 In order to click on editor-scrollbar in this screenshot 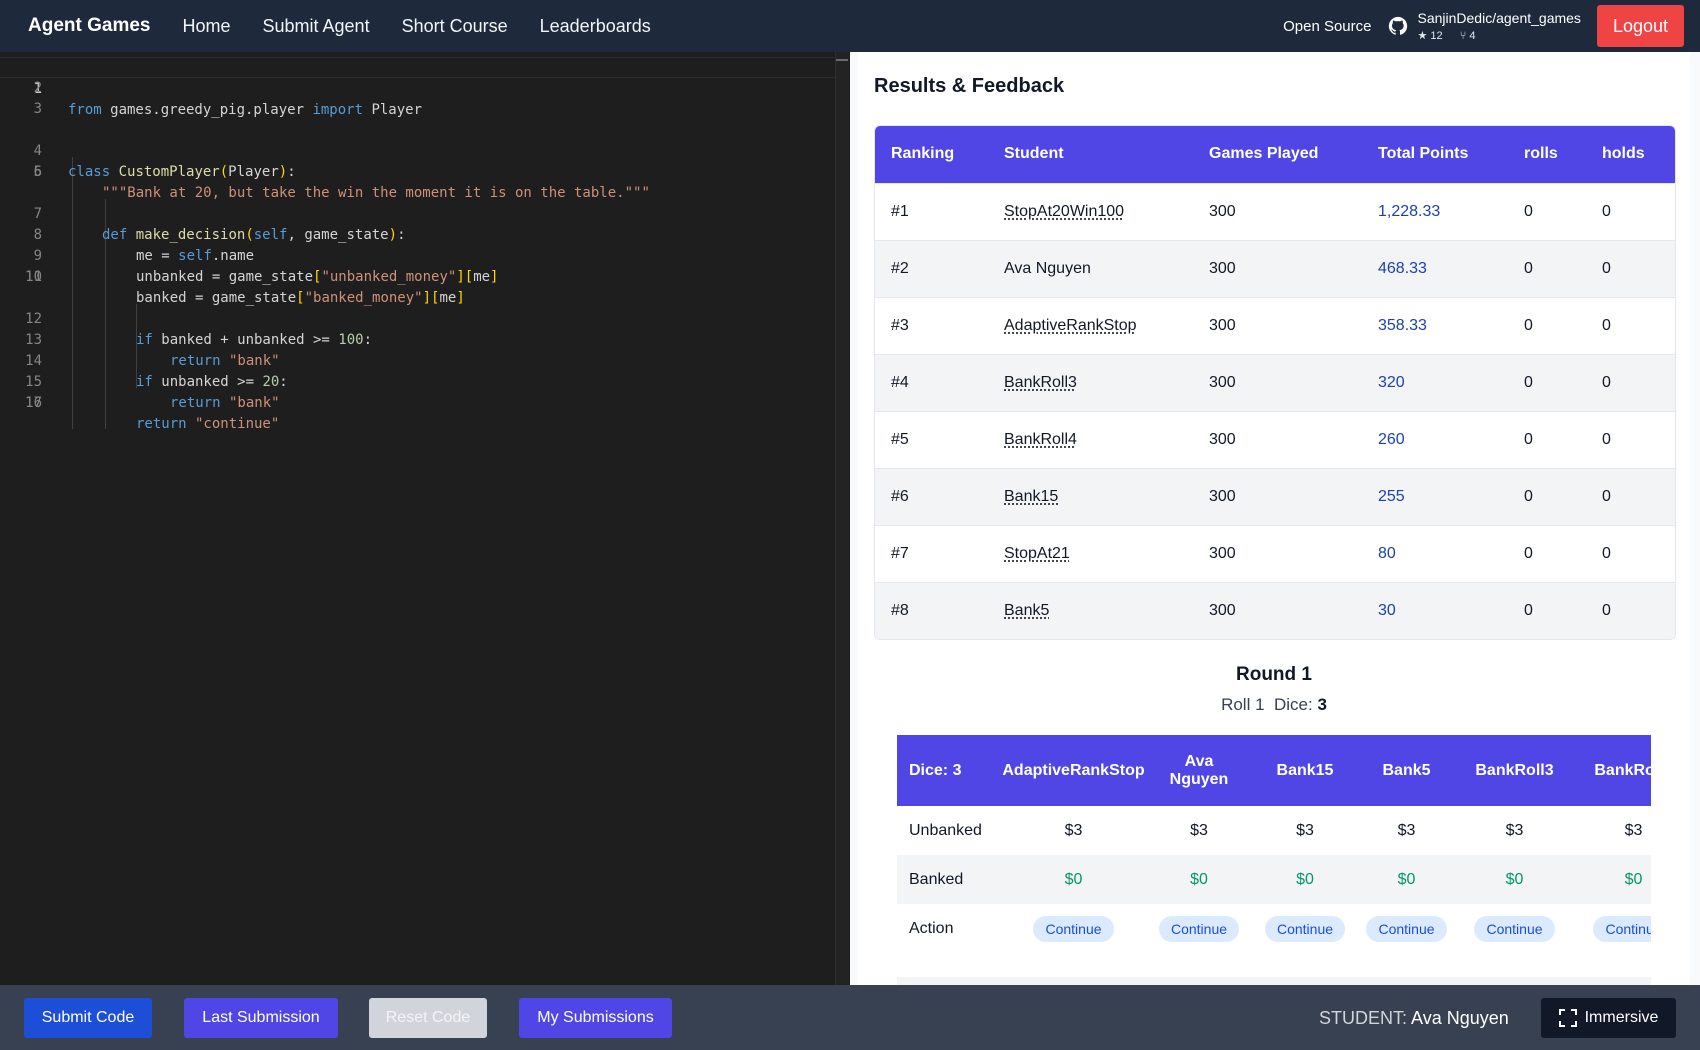, I will do `click(842, 518)`.